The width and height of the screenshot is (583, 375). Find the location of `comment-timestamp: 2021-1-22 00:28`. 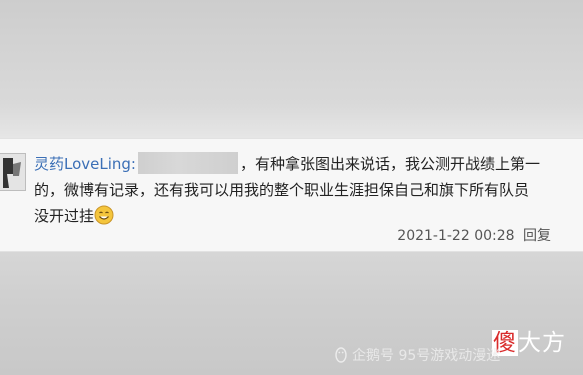

comment-timestamp: 2021-1-22 00:28 is located at coordinates (456, 236).